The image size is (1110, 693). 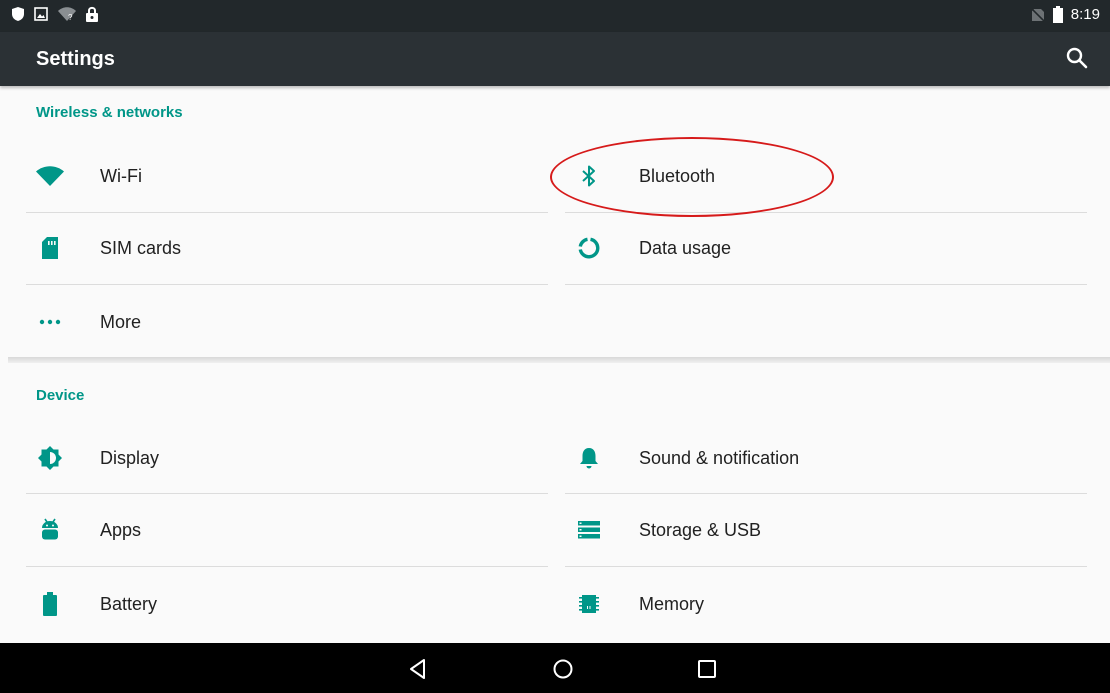 What do you see at coordinates (555, 16) in the screenshot?
I see `status-bar: ? 8:19` at bounding box center [555, 16].